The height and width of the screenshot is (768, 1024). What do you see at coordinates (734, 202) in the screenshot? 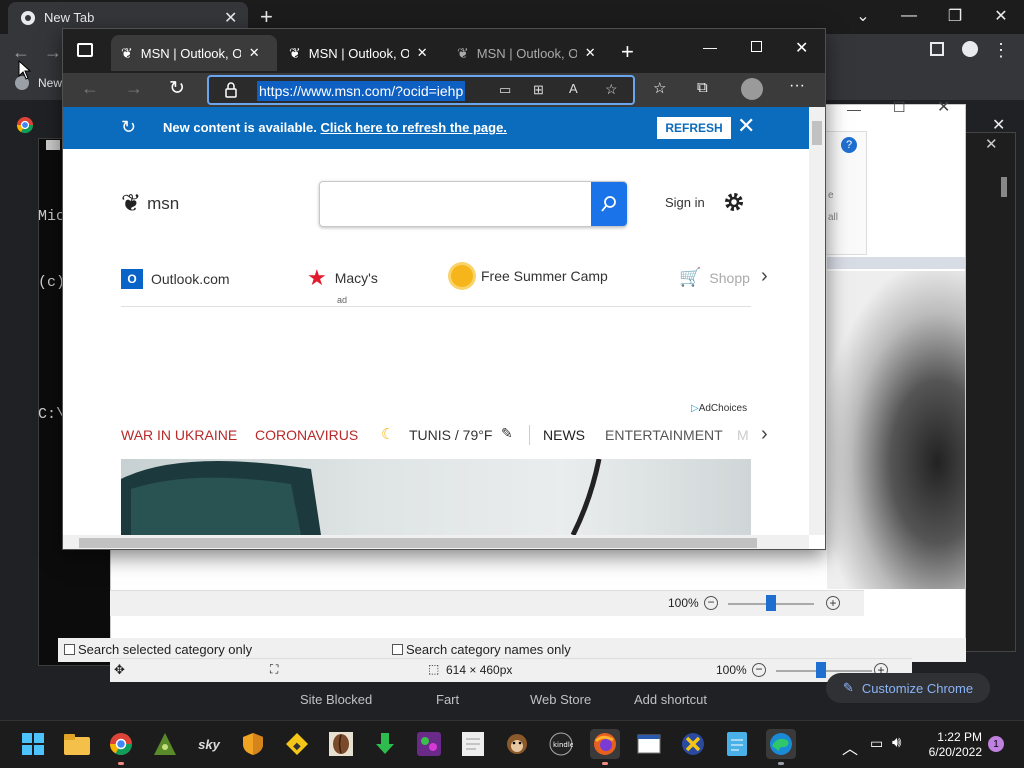
I see `gear-icon` at bounding box center [734, 202].